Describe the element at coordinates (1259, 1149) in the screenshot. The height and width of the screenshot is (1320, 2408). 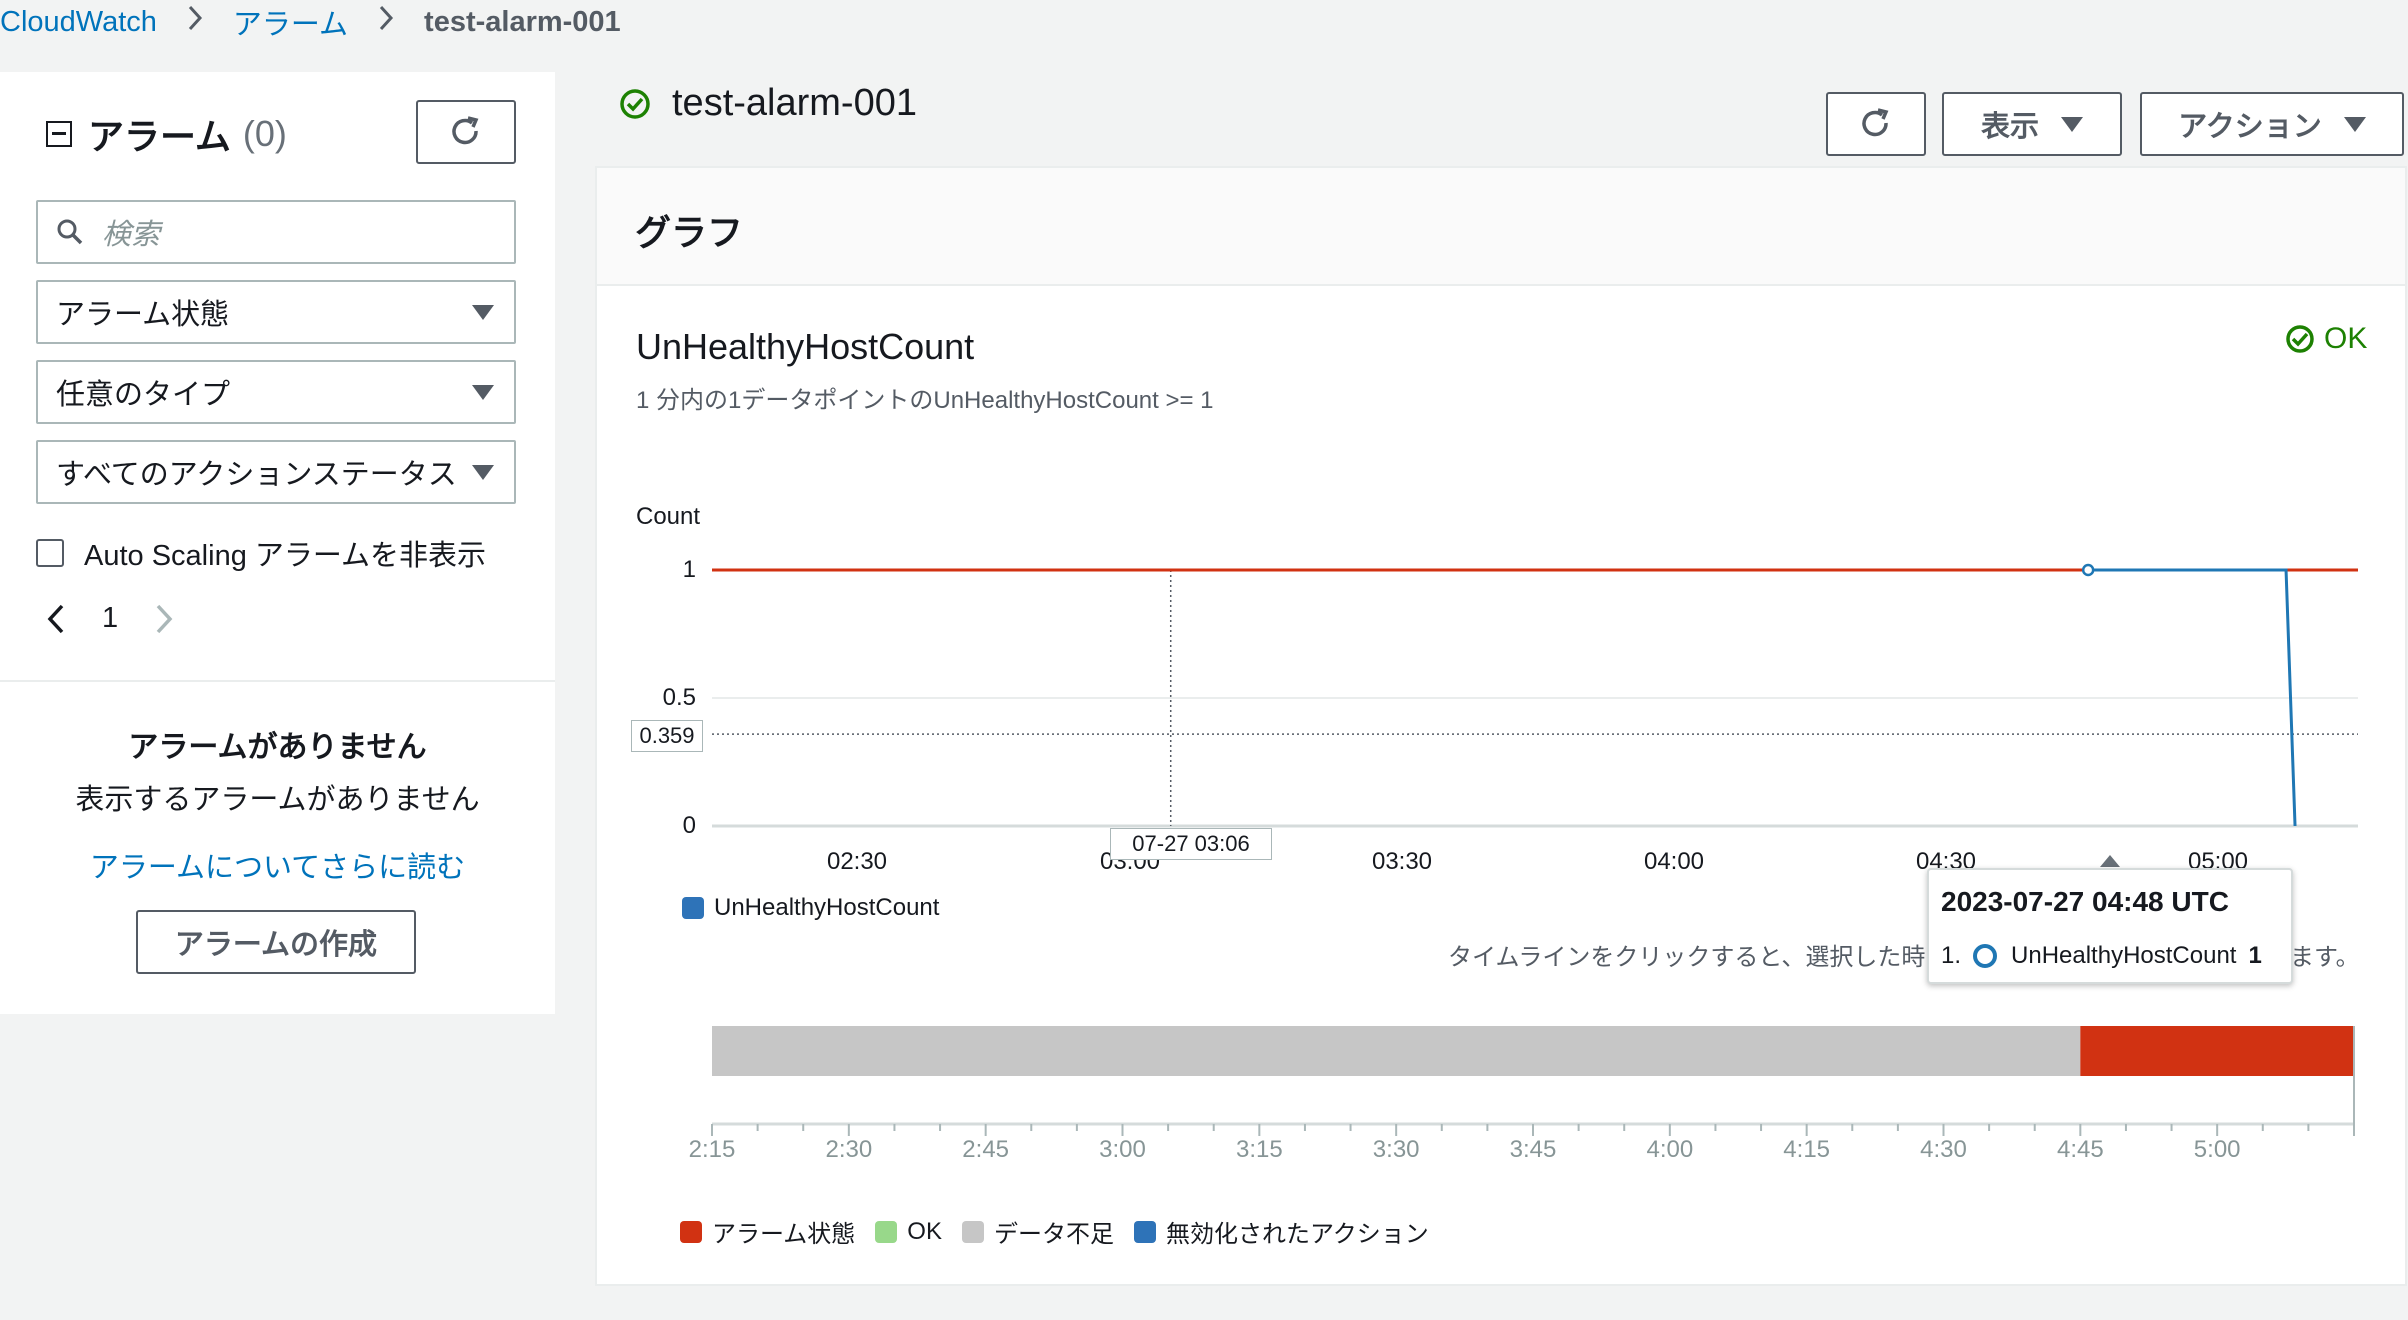
I see `timeline-tick-label: 3:15` at that location.